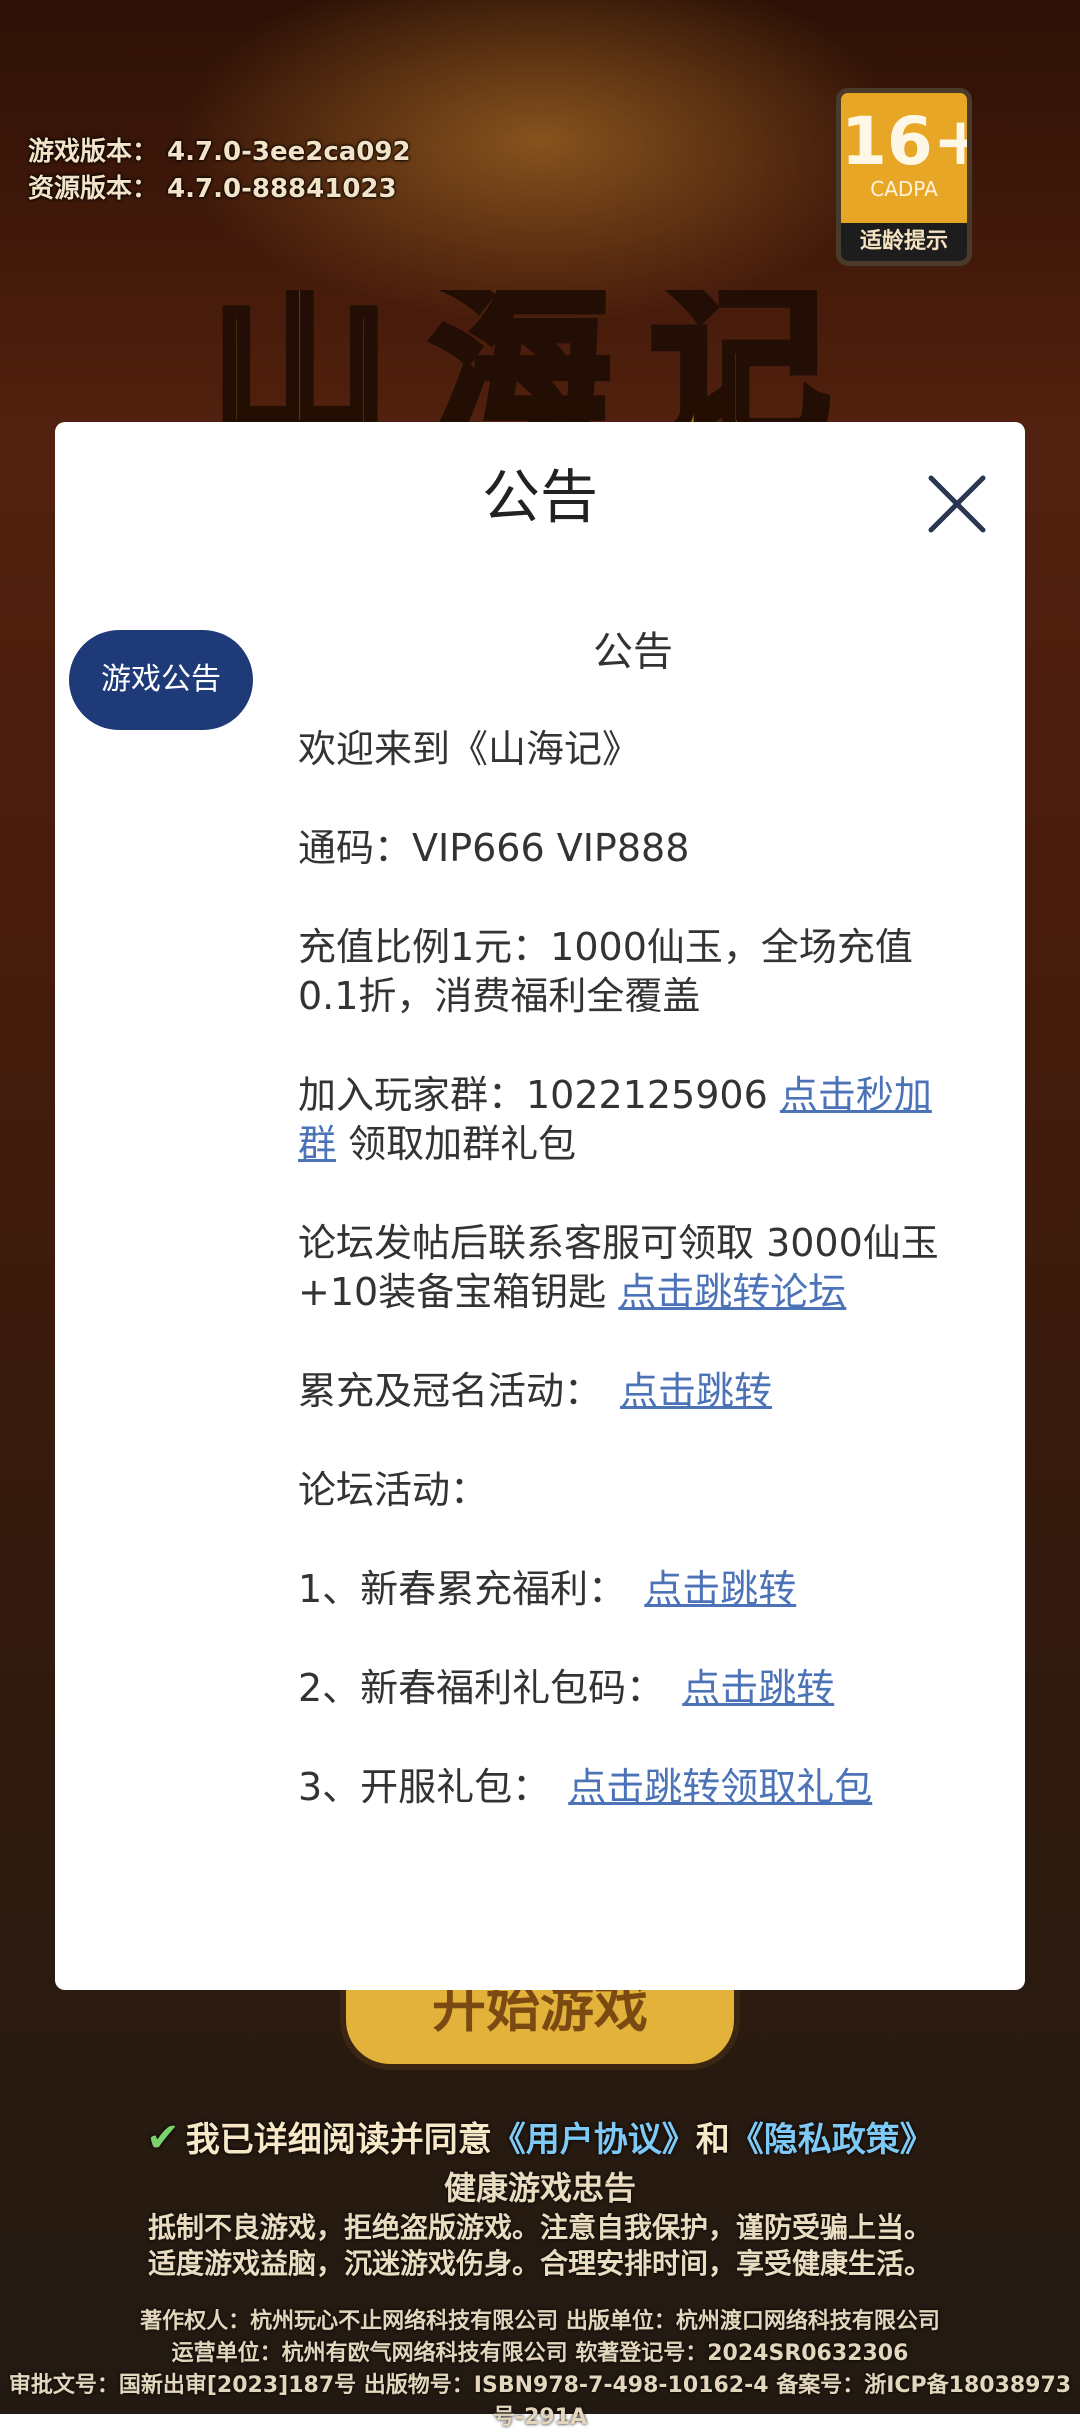 The height and width of the screenshot is (2434, 1080). I want to click on group-text: 加入玩家群：1022125906, so click(539, 1095).